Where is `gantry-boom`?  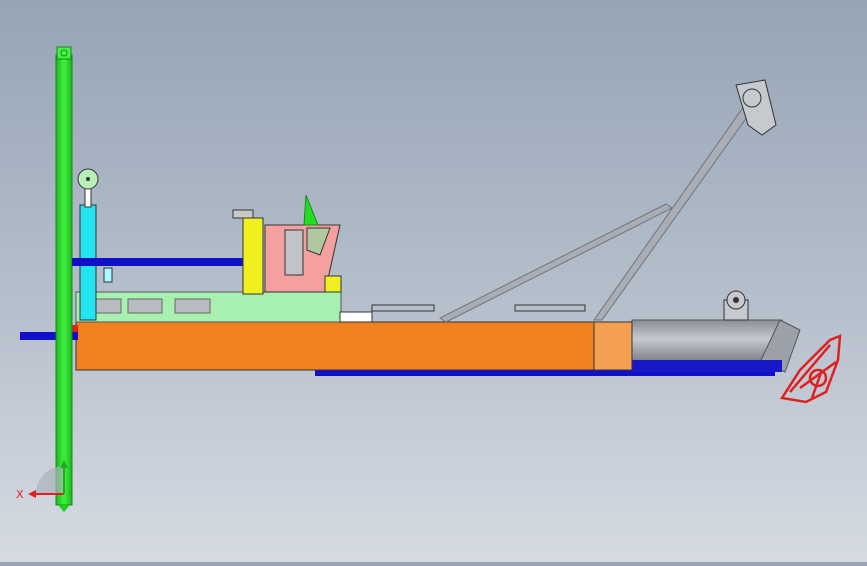
gantry-boom is located at coordinates (596, 214).